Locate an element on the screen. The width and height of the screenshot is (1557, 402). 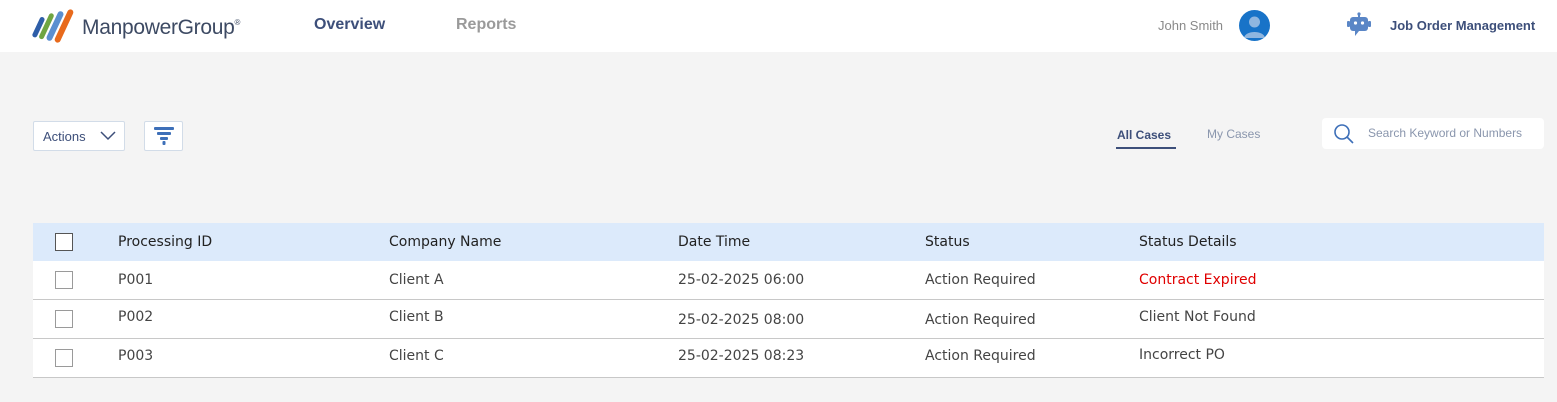
status-details-cell: Contract Expired is located at coordinates (1198, 280).